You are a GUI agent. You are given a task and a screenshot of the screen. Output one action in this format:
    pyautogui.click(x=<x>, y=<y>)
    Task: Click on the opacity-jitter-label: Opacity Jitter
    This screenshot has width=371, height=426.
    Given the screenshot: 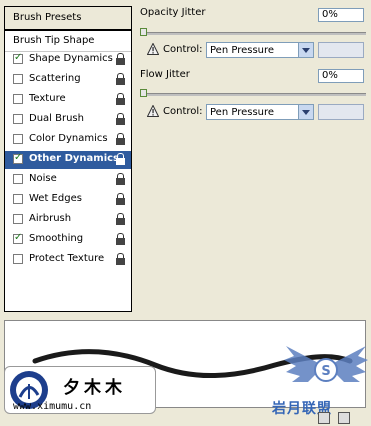 What is the action you would take?
    pyautogui.click(x=173, y=12)
    